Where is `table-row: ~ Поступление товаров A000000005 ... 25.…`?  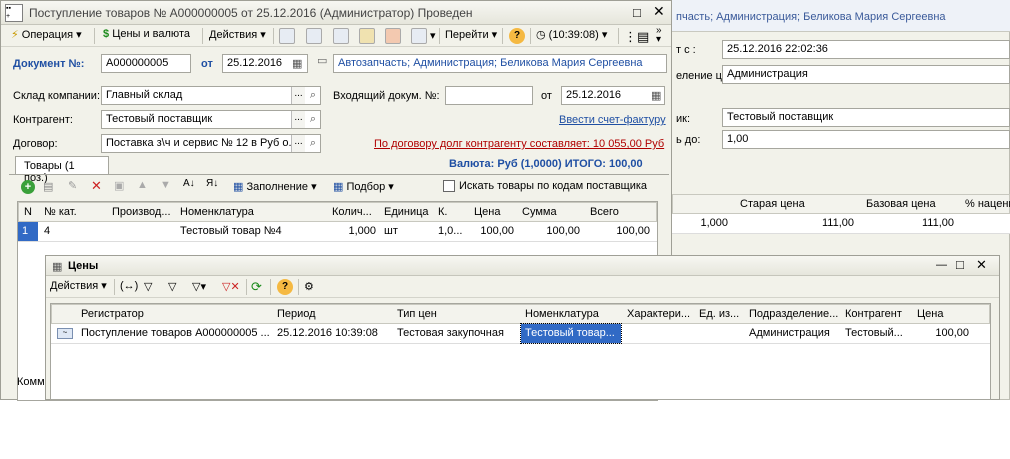
table-row: ~ Поступление товаров A000000005 ... 25.… is located at coordinates (520, 333).